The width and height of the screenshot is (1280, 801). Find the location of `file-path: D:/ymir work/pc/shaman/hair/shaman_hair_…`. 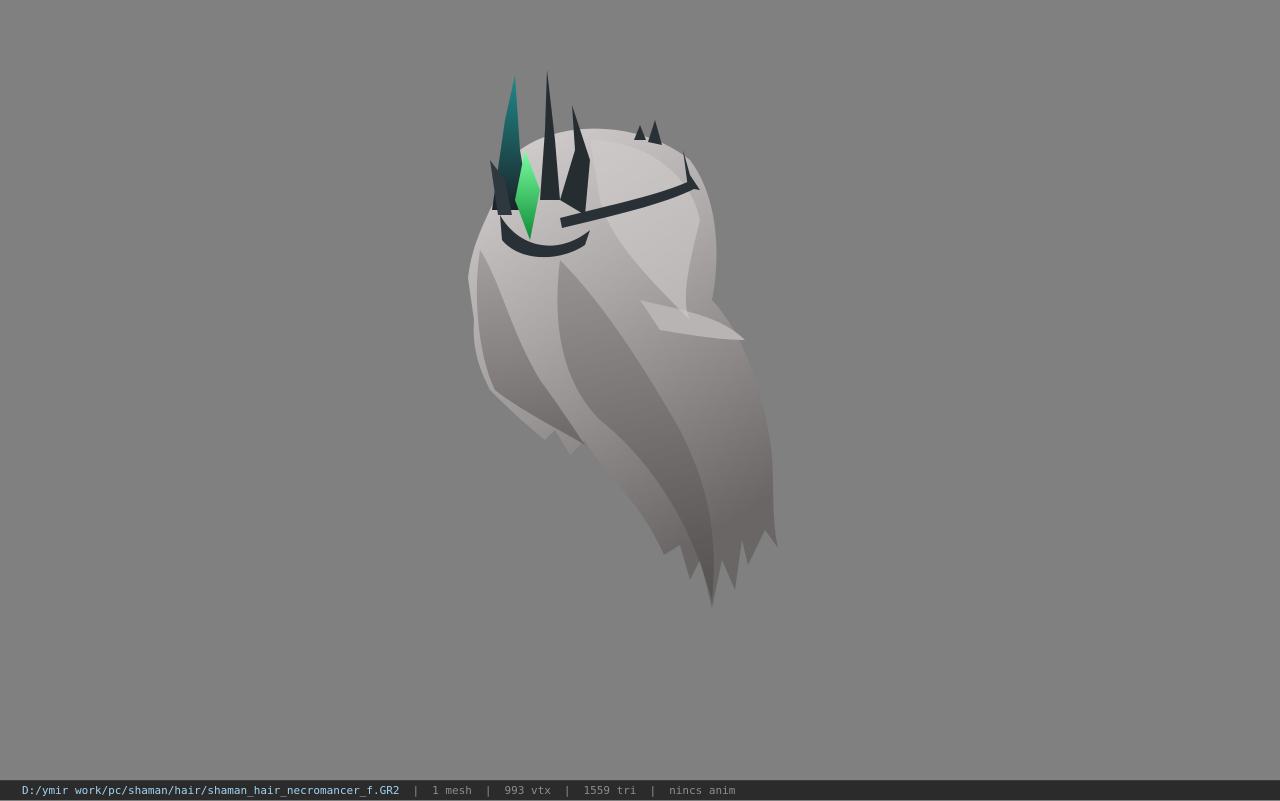

file-path: D:/ymir work/pc/shaman/hair/shaman_hair_… is located at coordinates (211, 790).